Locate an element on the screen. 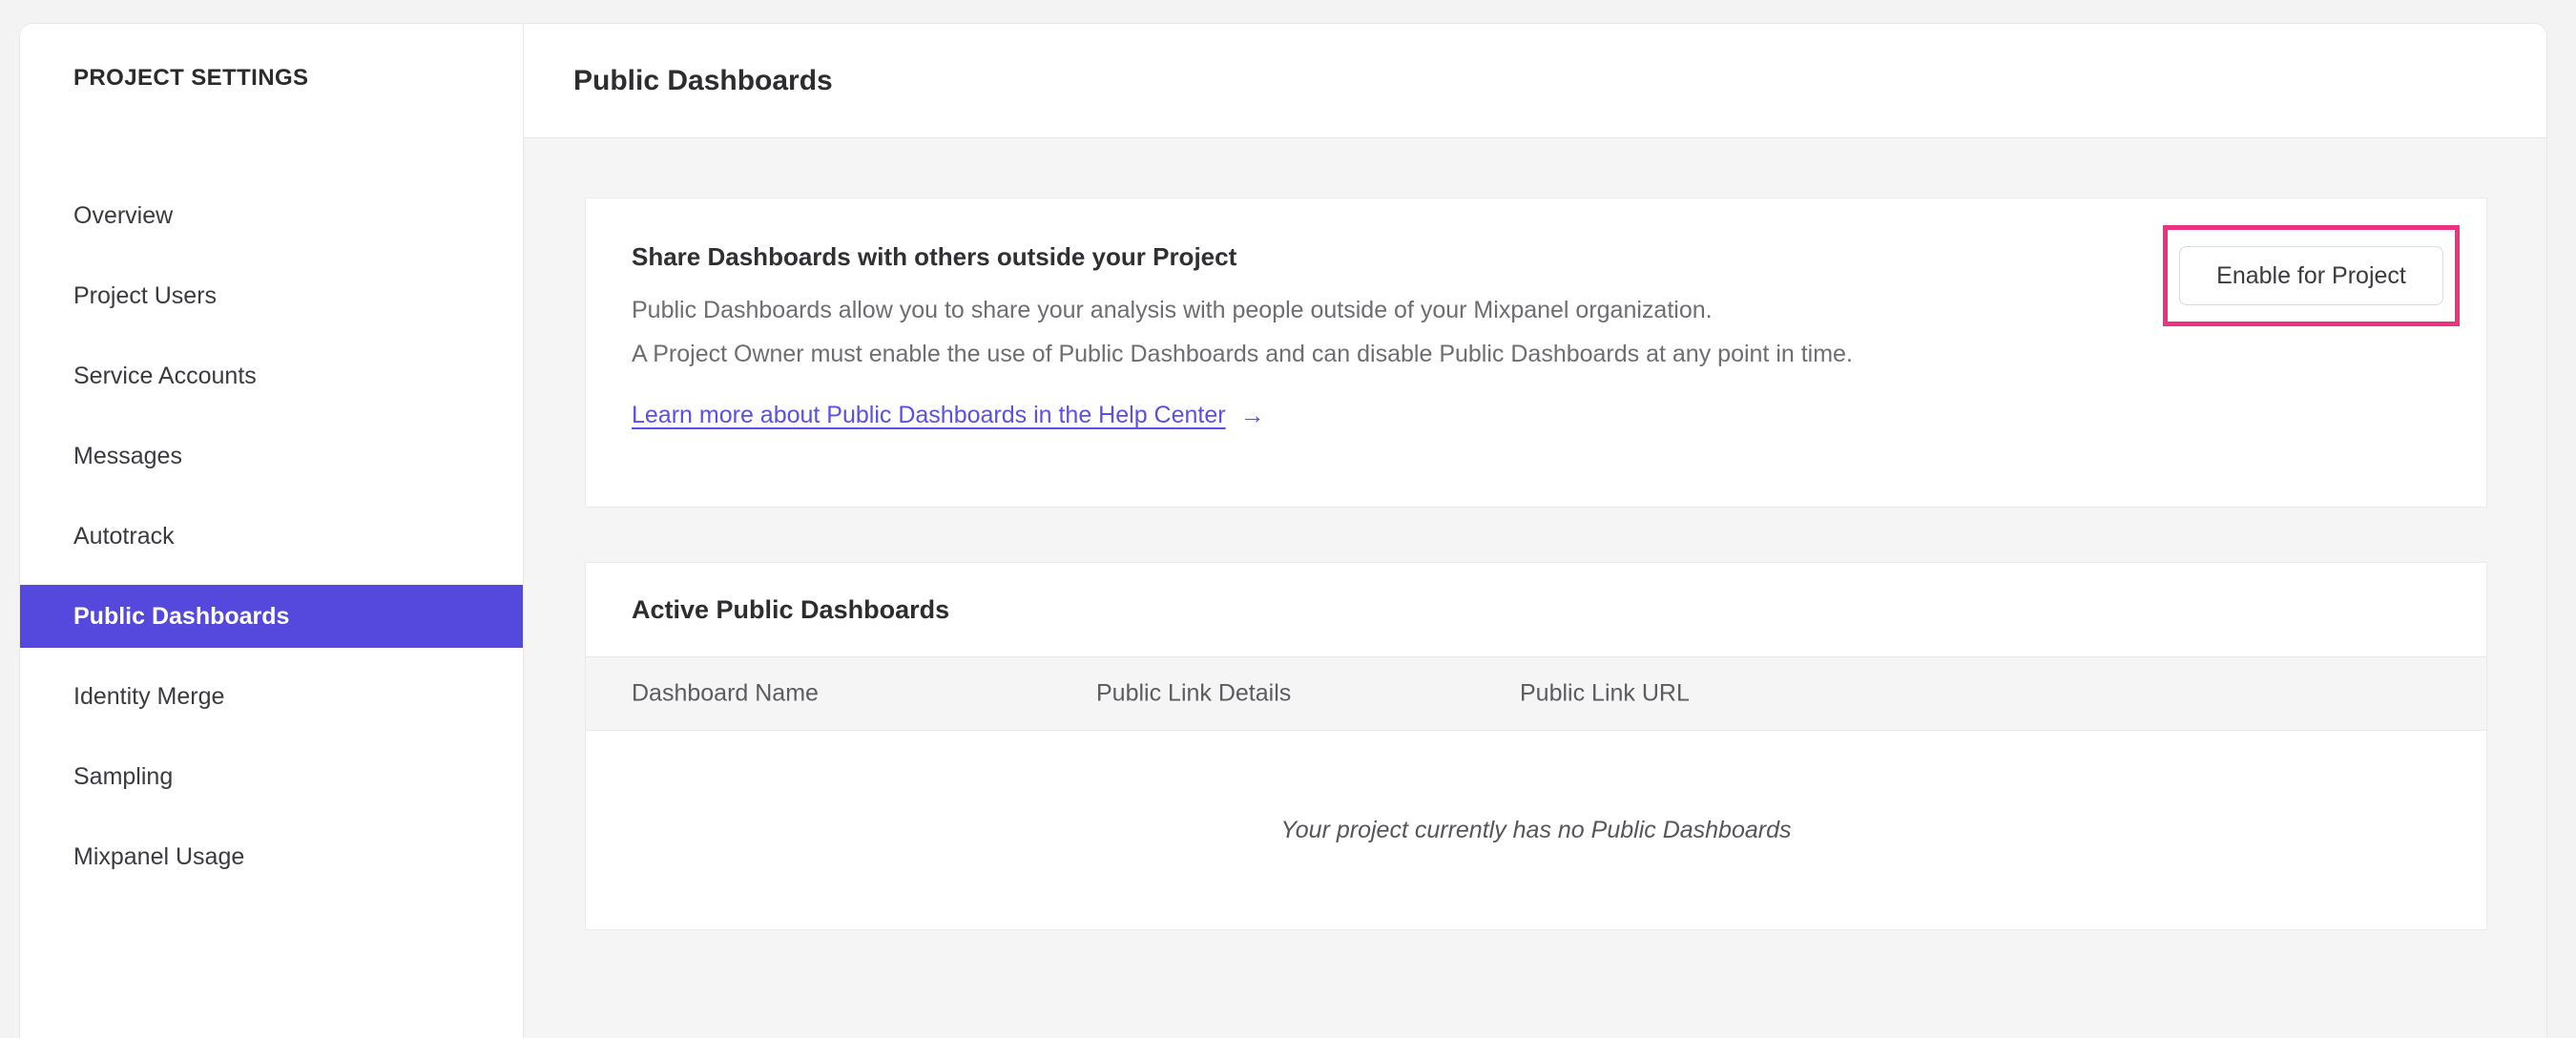 The width and height of the screenshot is (2576, 1038). column-public-link-url: Public Link URL is located at coordinates (1605, 693).